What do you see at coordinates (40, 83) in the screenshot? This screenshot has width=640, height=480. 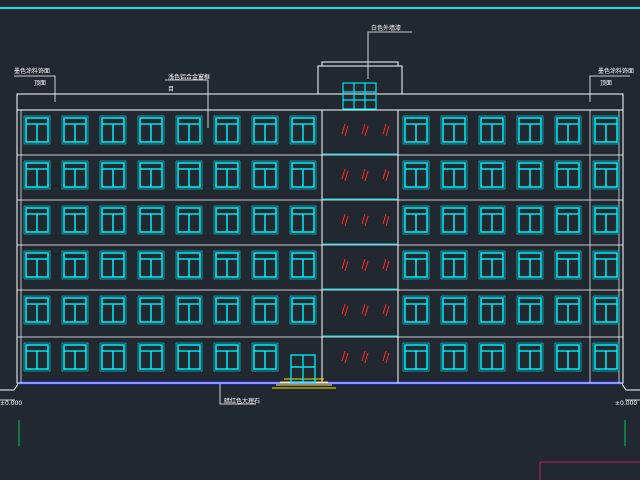 I see `left-parapet-label-2: 顶面` at bounding box center [40, 83].